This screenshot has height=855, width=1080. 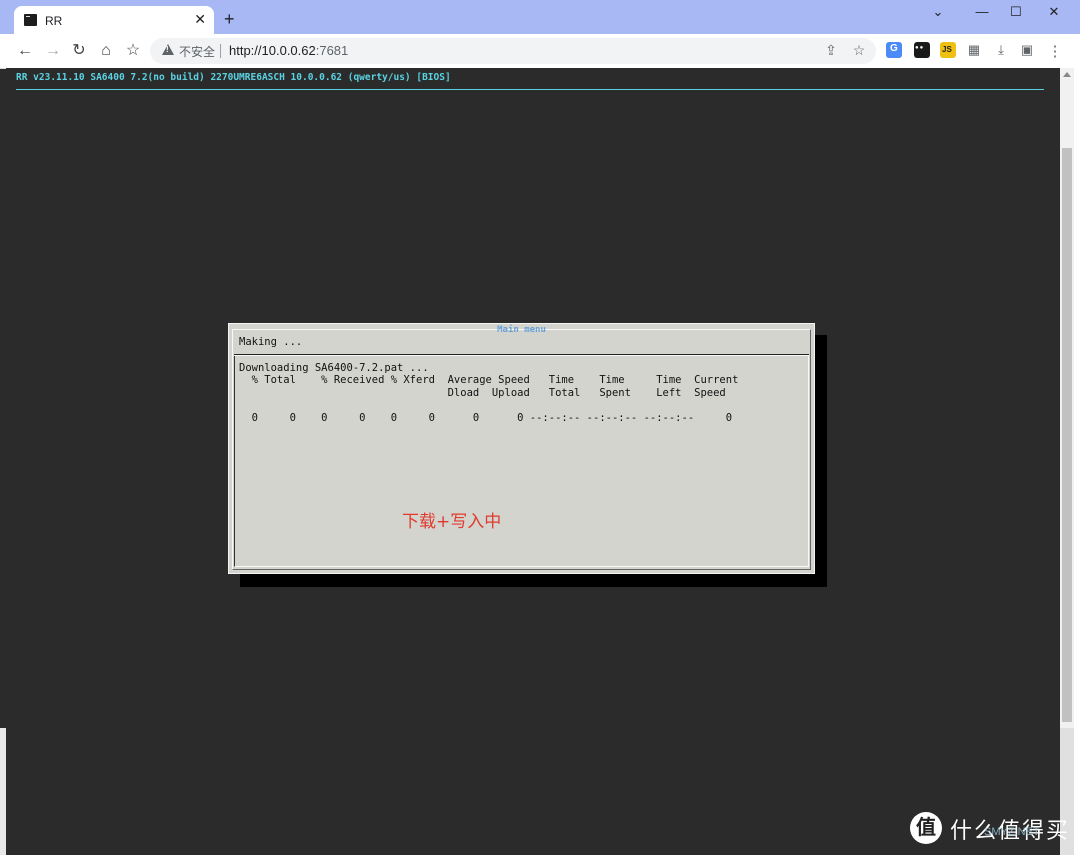 I want to click on terminal-header-rule, so click(x=530, y=89).